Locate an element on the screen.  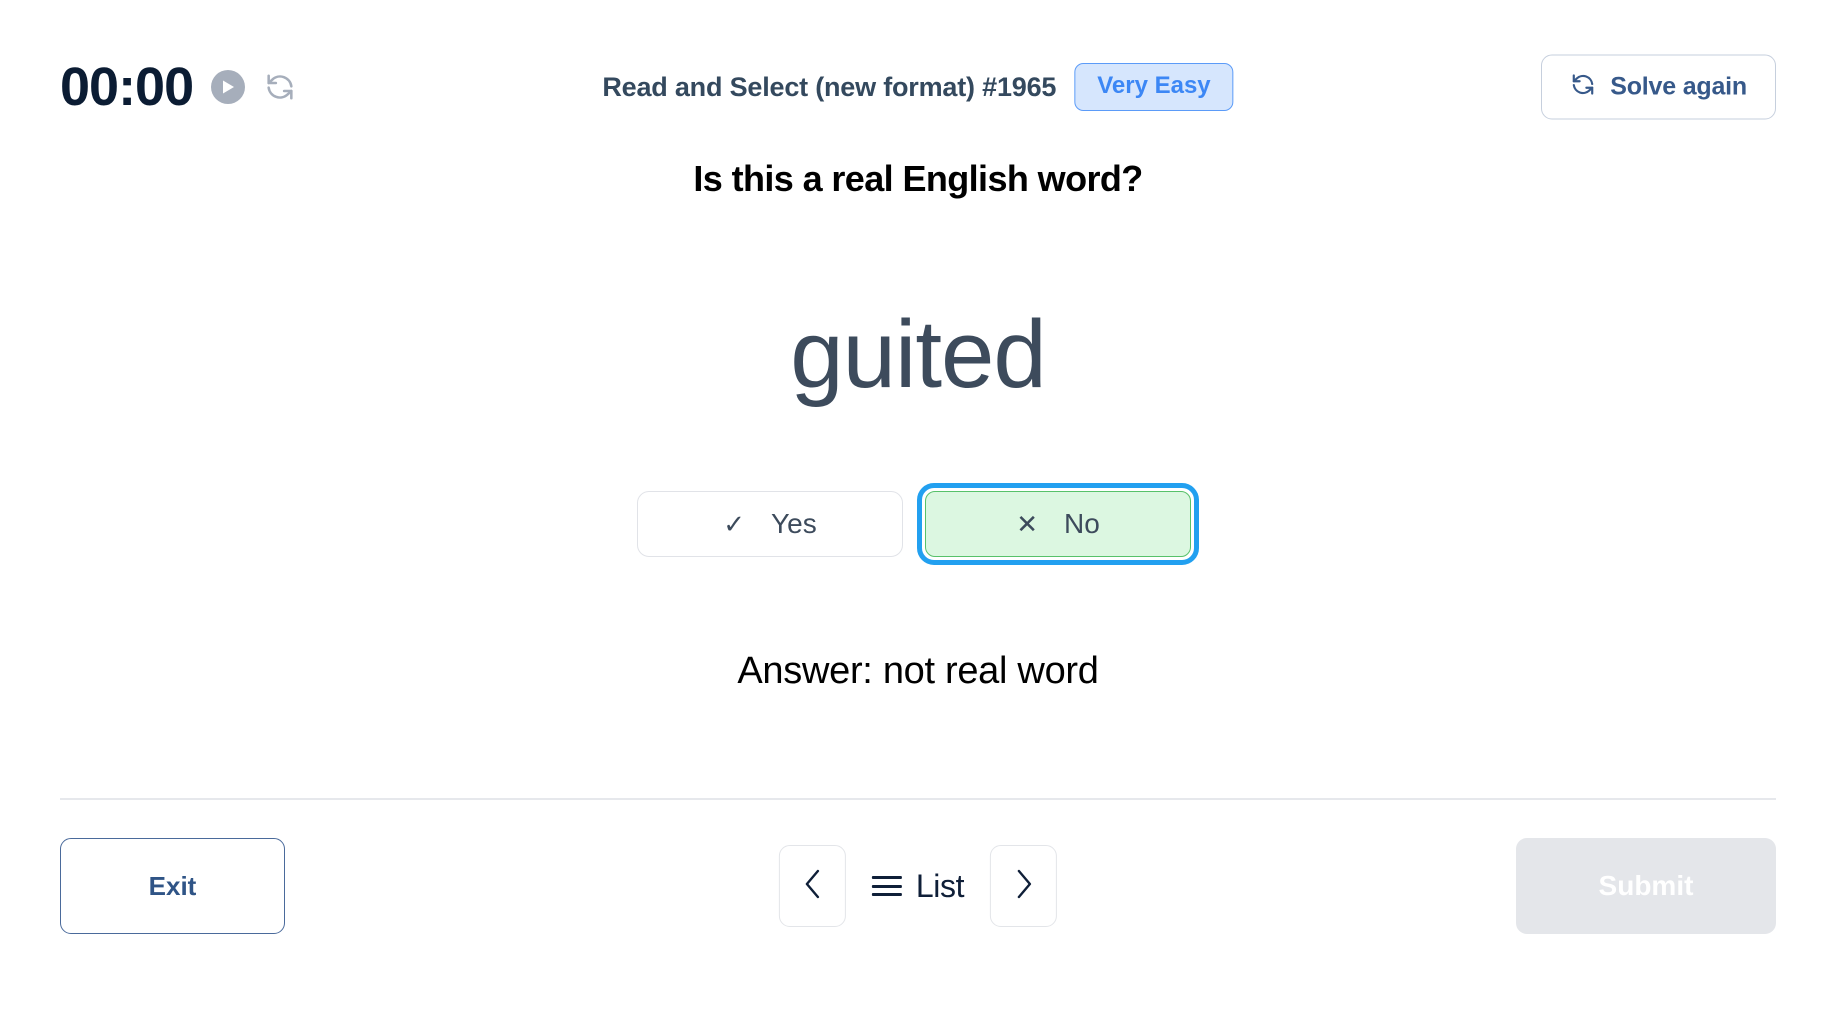
choice-yes-button: ✓ Yes is located at coordinates (770, 524).